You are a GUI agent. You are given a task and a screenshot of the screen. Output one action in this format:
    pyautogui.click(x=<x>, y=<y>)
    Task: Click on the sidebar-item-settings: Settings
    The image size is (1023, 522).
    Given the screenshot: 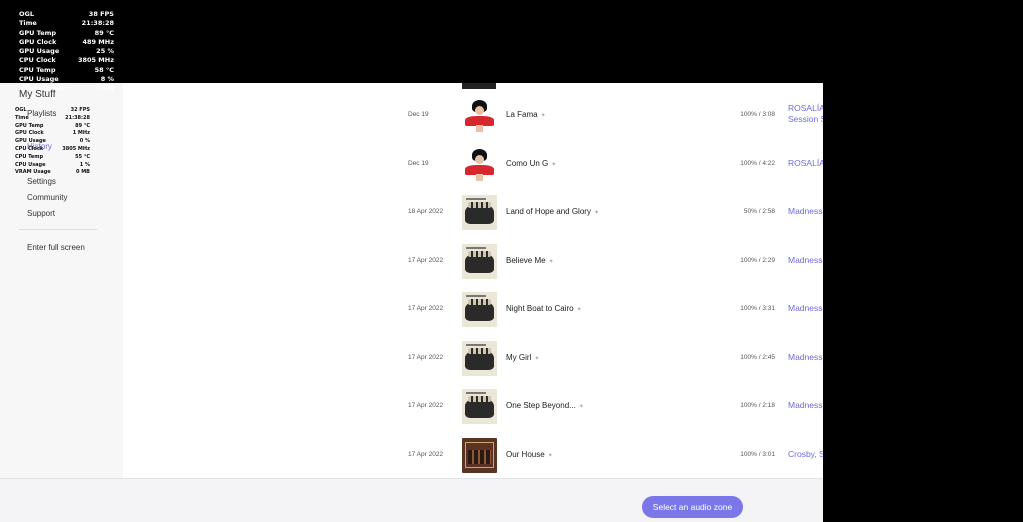 What is the action you would take?
    pyautogui.click(x=41, y=181)
    